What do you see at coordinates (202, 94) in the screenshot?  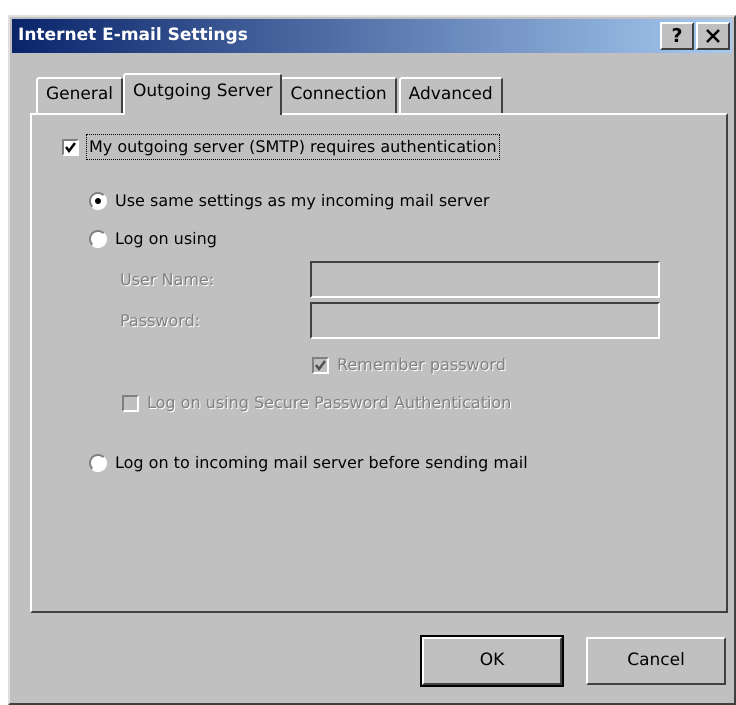 I see `tab: Outgoing Server` at bounding box center [202, 94].